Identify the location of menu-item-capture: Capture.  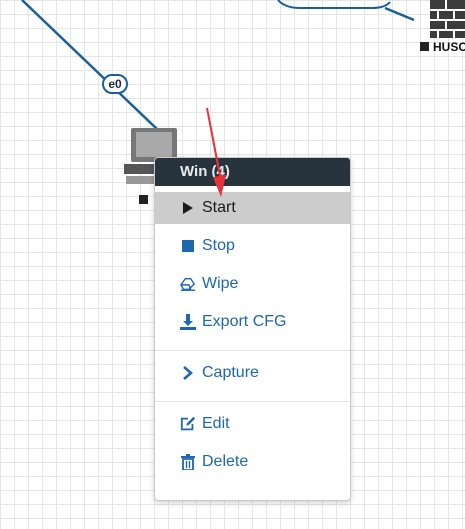
(252, 373).